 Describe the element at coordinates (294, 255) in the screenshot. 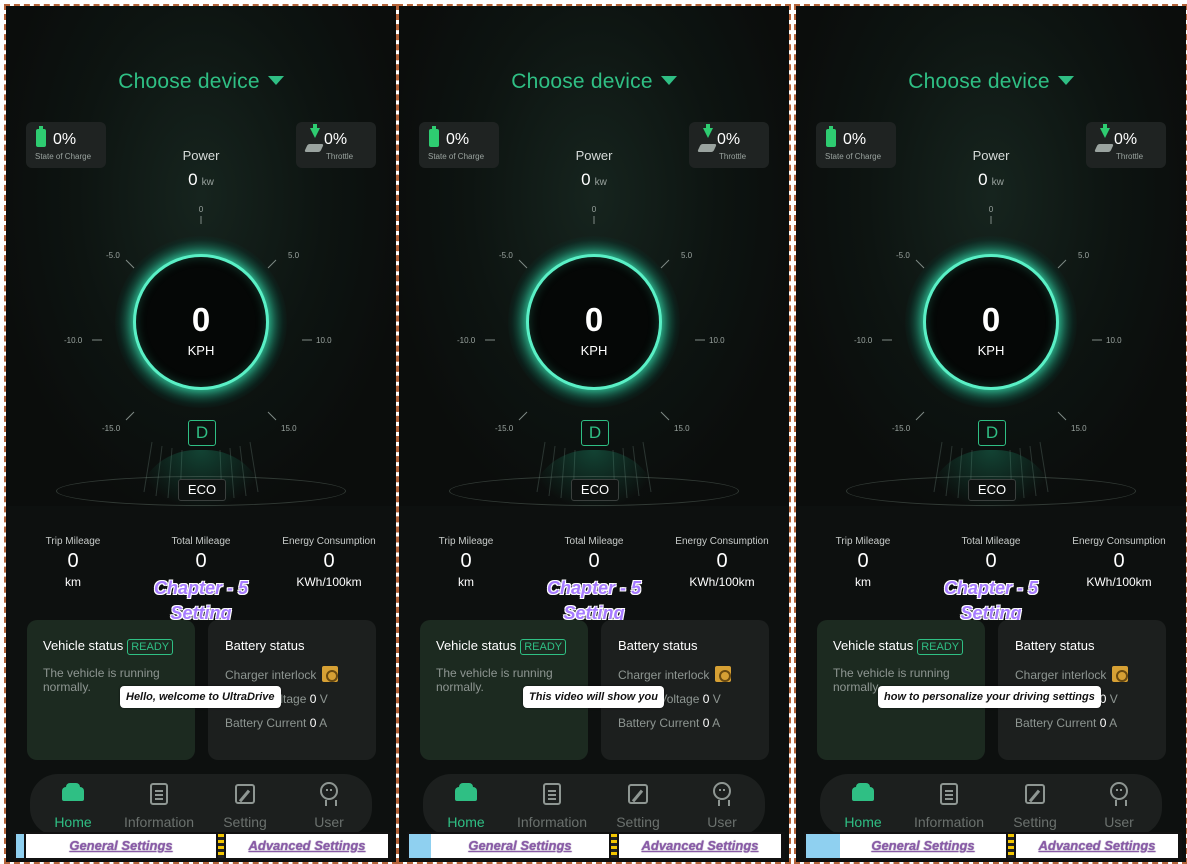

I see `tick-label-5: 5.0` at that location.